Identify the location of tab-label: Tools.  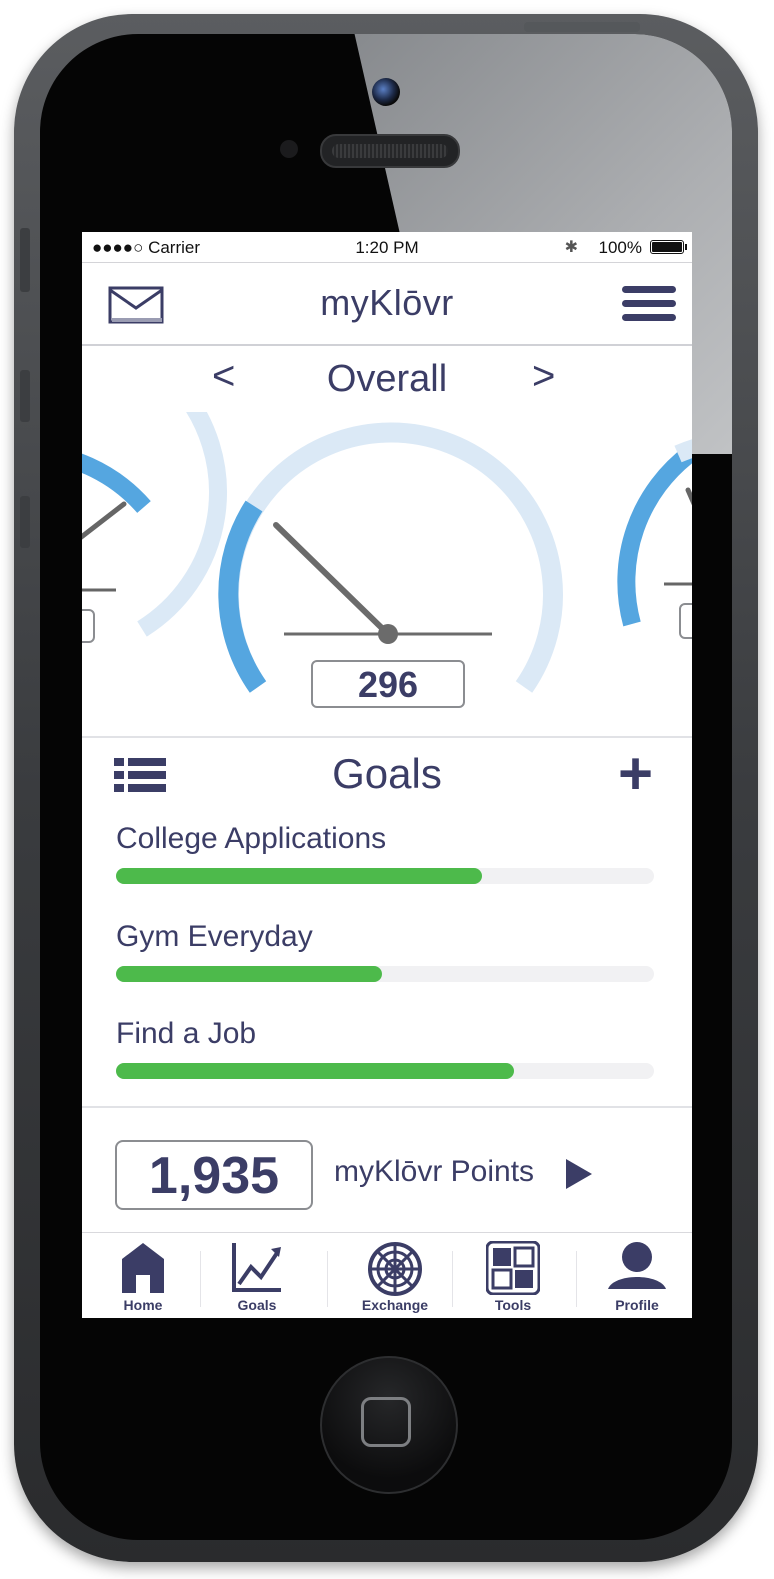
(513, 1305).